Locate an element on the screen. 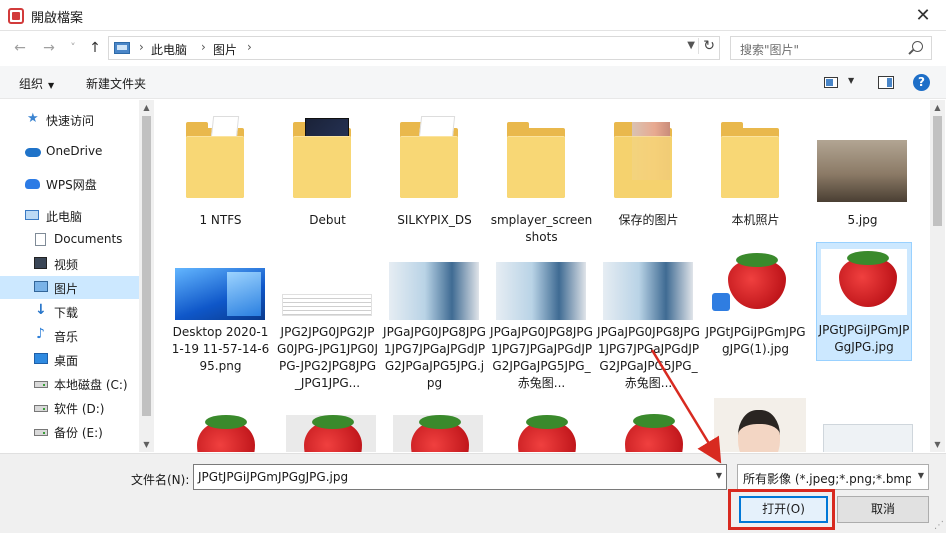 The height and width of the screenshot is (533, 946). sidebar-item-wps-cloud: WPS网盘 is located at coordinates (69, 183).